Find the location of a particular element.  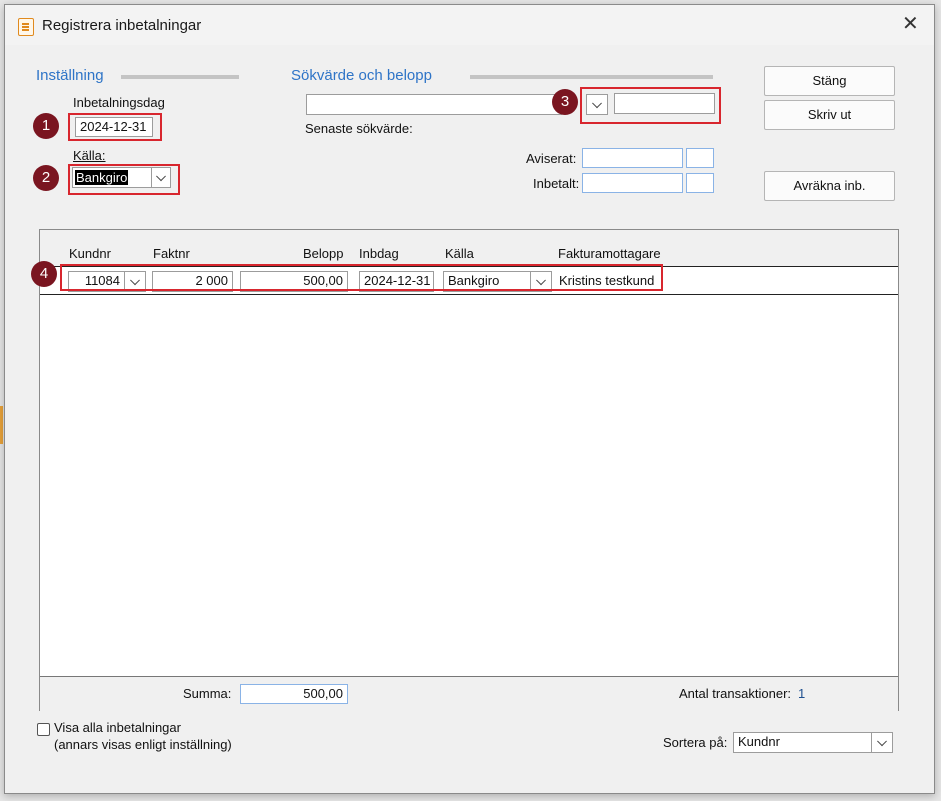

row-separator is located at coordinates (469, 294).